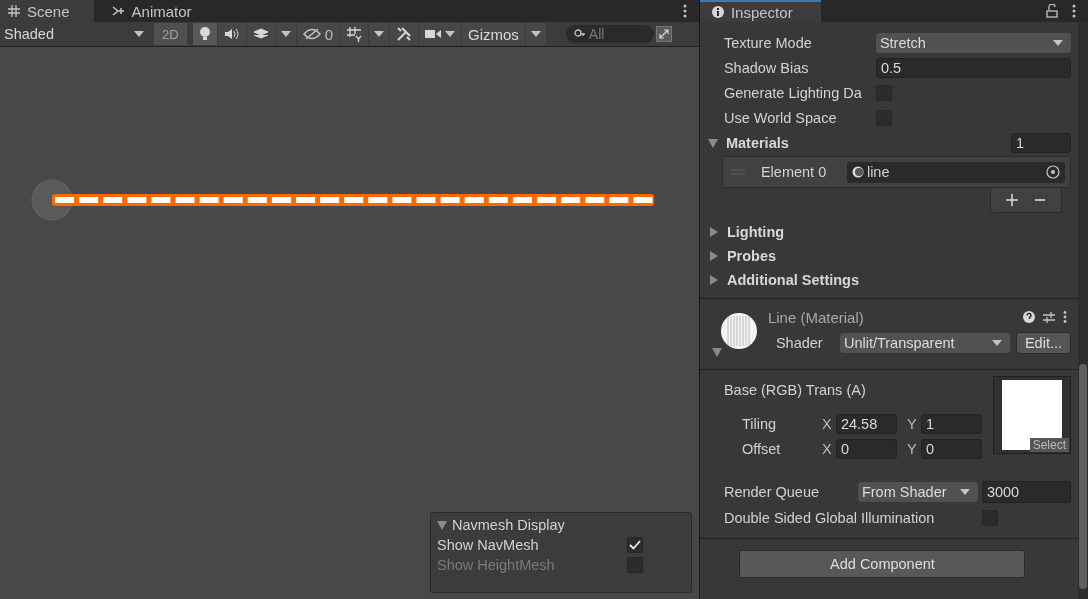 Image resolution: width=1088 pixels, height=599 pixels. What do you see at coordinates (432, 34) in the screenshot?
I see `camera-icon` at bounding box center [432, 34].